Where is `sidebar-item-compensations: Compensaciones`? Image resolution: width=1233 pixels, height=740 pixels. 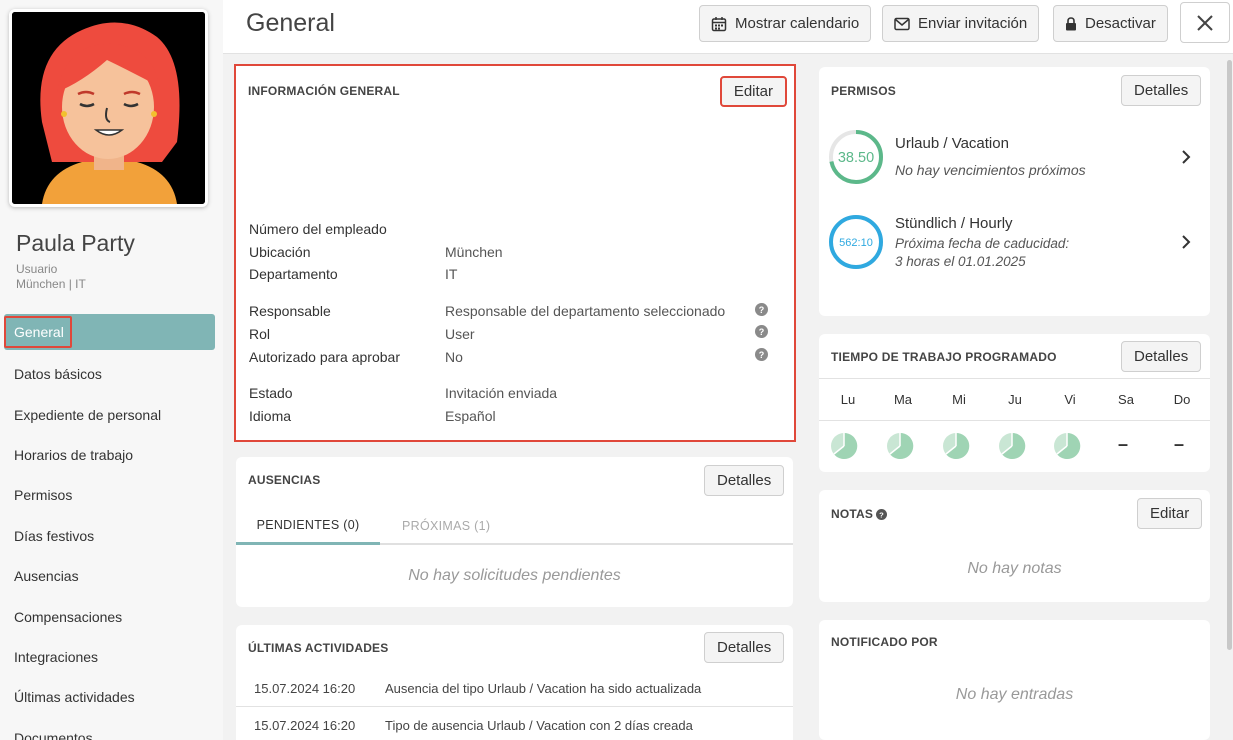 sidebar-item-compensations: Compensaciones is located at coordinates (111, 616).